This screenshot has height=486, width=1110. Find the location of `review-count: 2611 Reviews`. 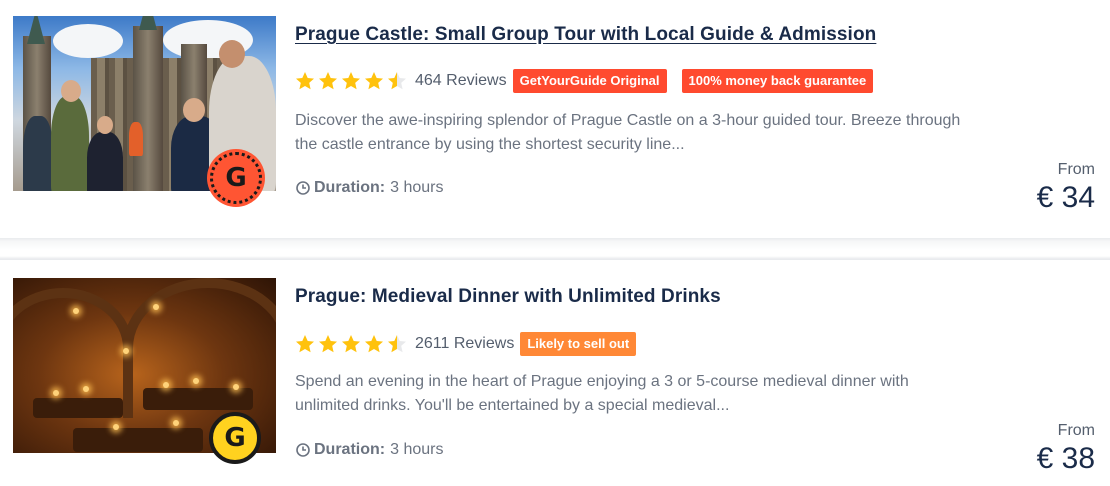

review-count: 2611 Reviews is located at coordinates (465, 343).